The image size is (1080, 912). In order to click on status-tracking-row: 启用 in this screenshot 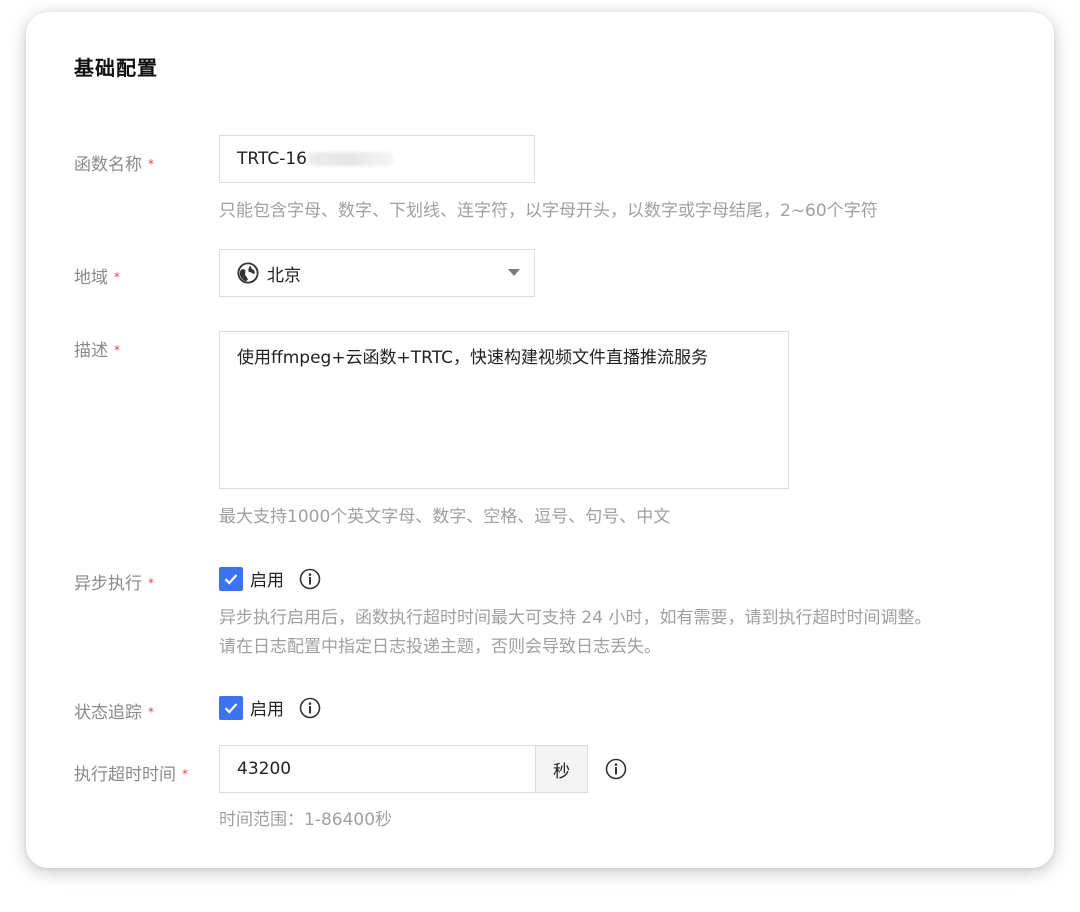, I will do `click(270, 707)`.